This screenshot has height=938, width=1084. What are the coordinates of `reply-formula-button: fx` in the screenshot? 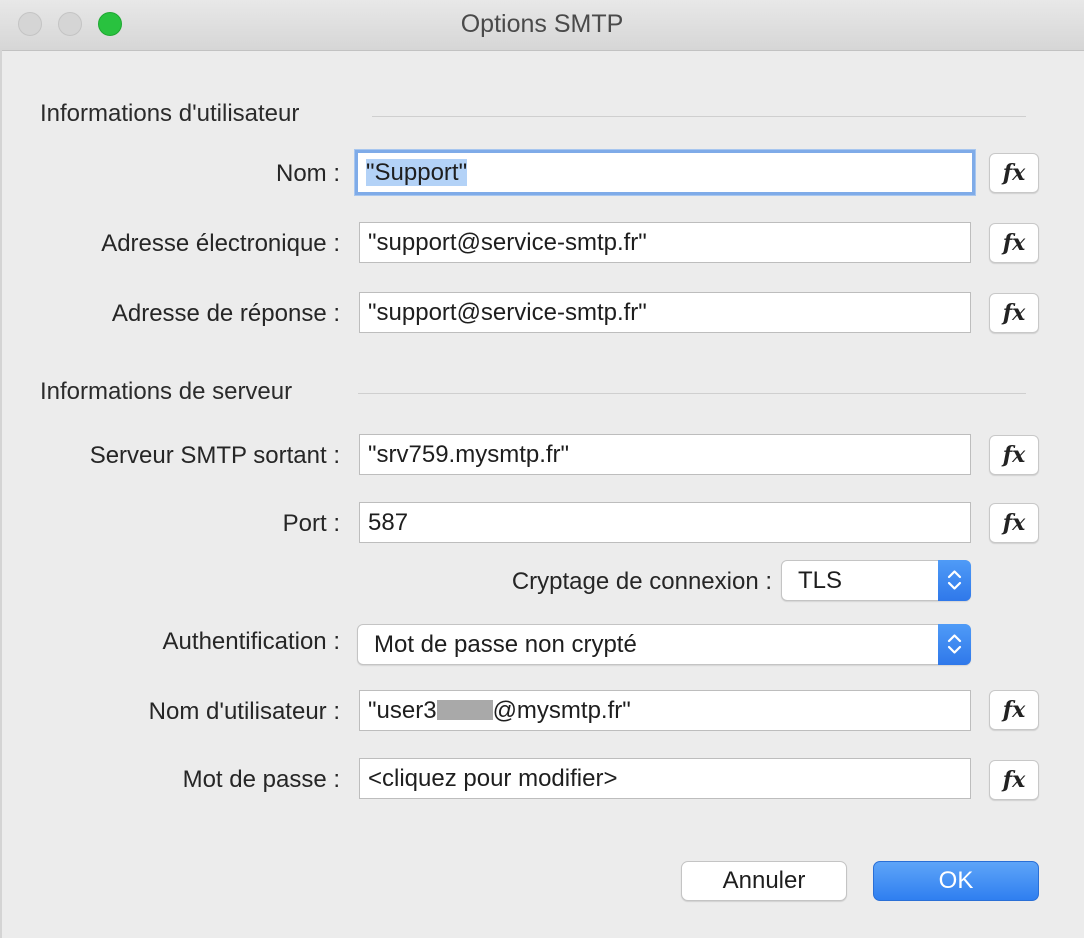 It's located at (1014, 313).